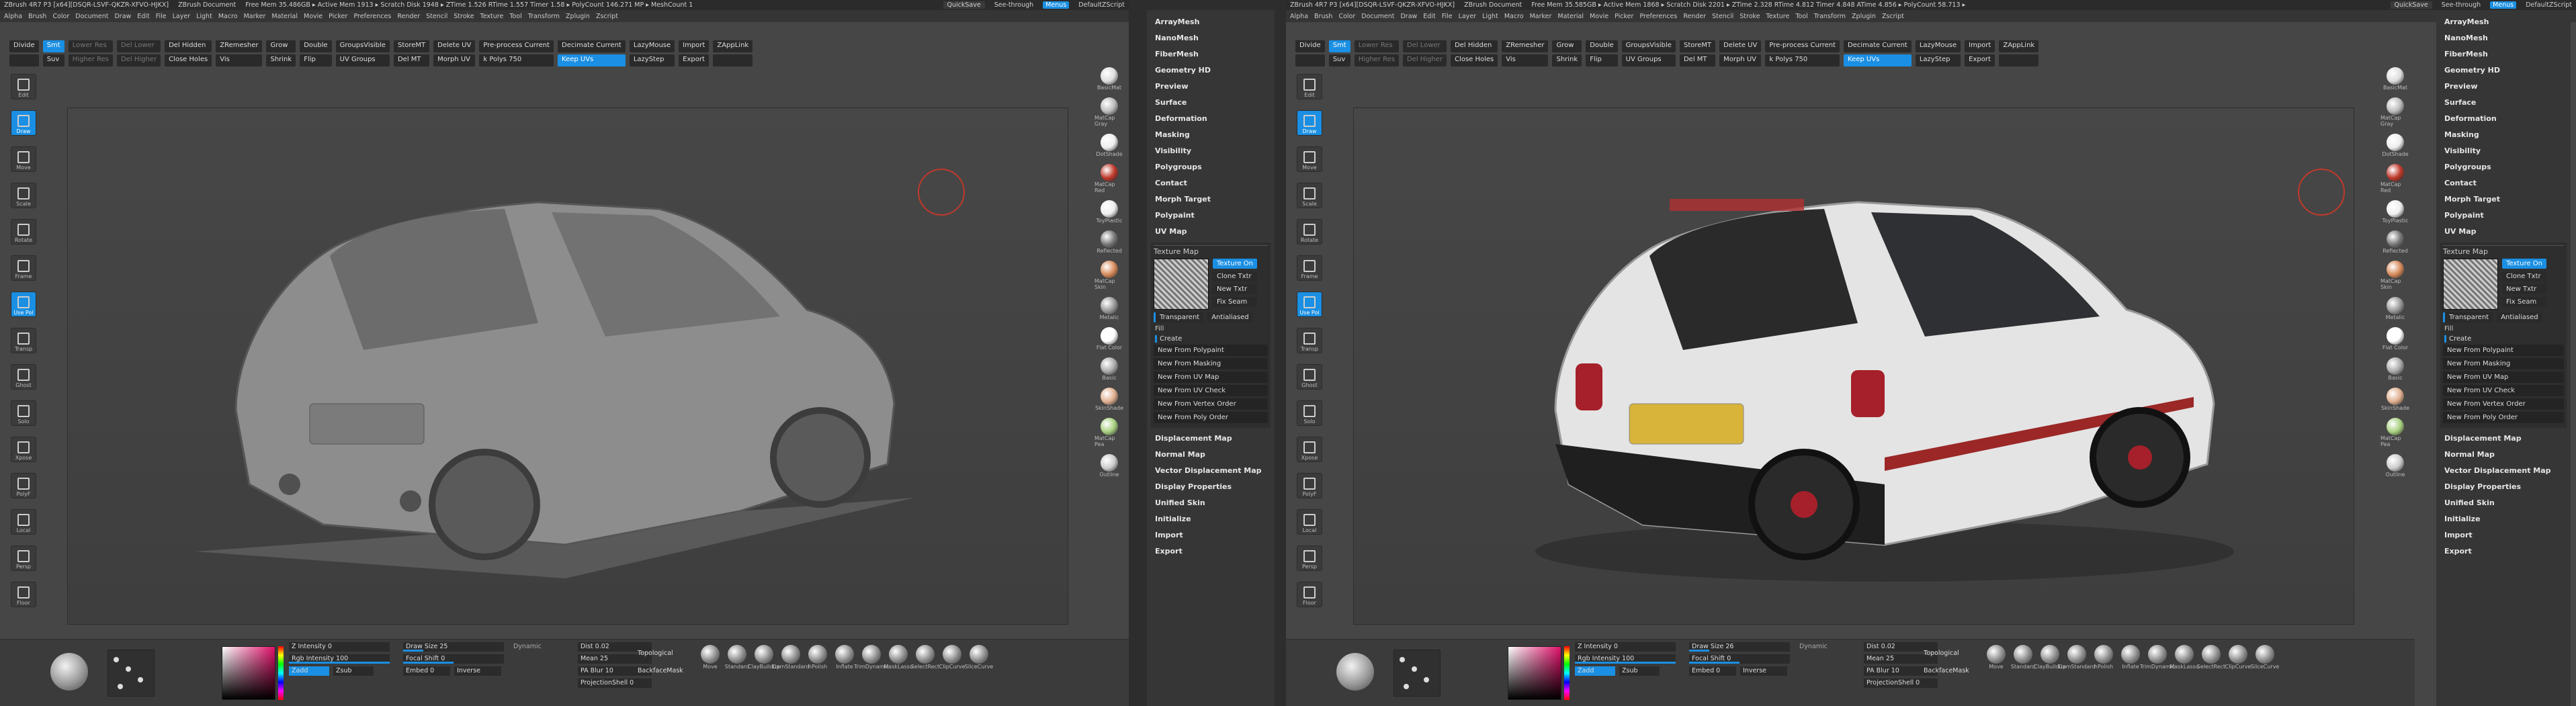  I want to click on palette-contact: Contact, so click(2503, 183).